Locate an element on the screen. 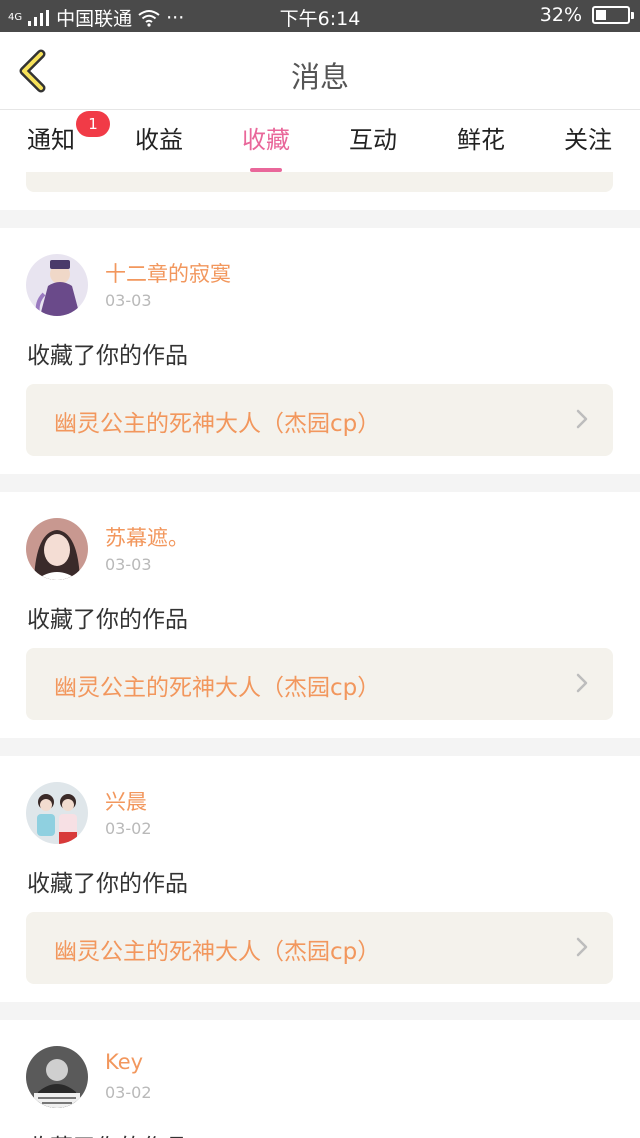 This screenshot has height=1138, width=640. battery-percent: 32% is located at coordinates (560, 15).